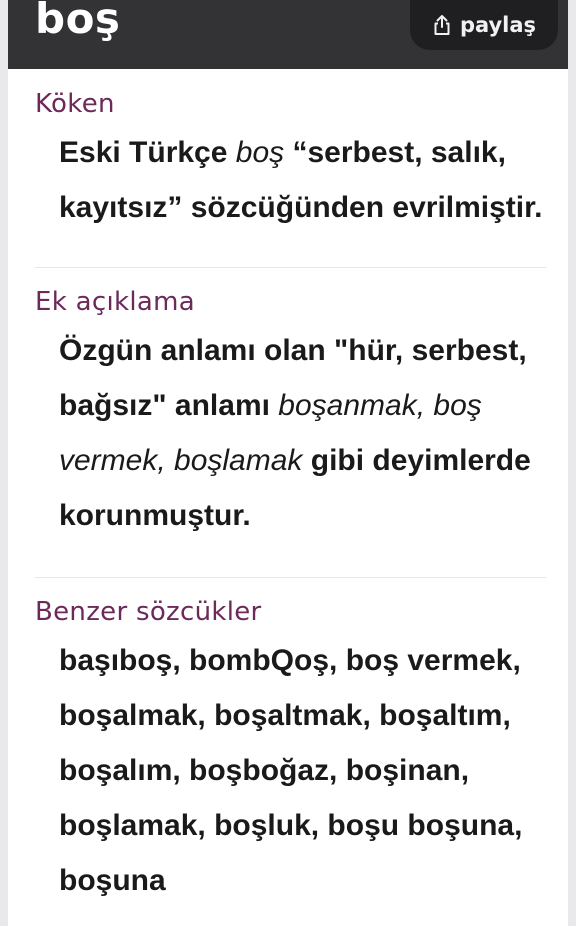 The image size is (576, 926). I want to click on koken-text-1: Eski Türkçe, so click(147, 152).